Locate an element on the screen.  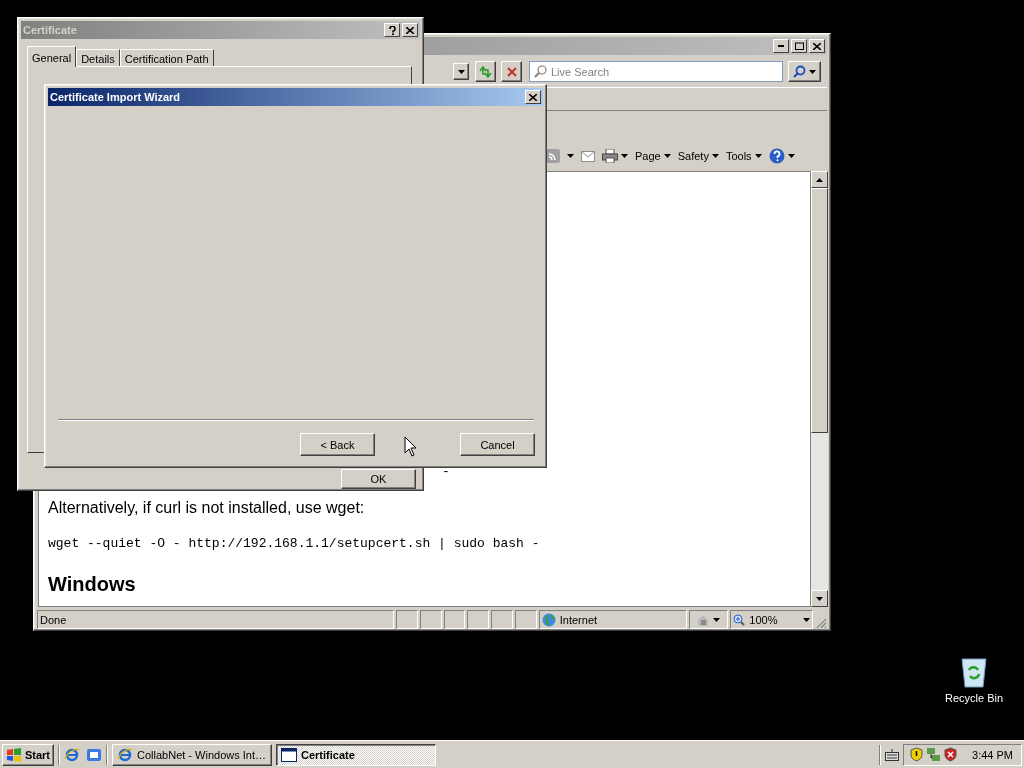
keyboard-icon is located at coordinates (892, 754).